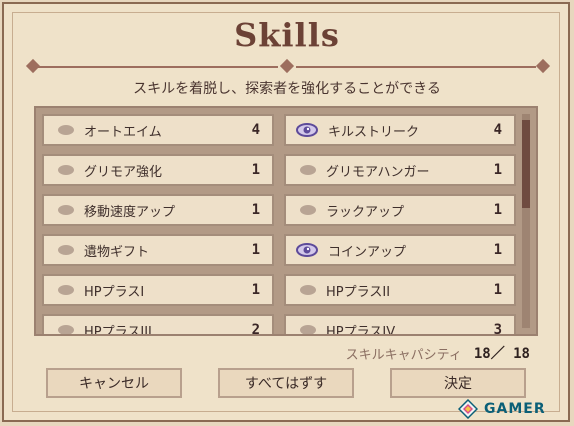  What do you see at coordinates (458, 383) in the screenshot?
I see `confirm-button: 決定` at bounding box center [458, 383].